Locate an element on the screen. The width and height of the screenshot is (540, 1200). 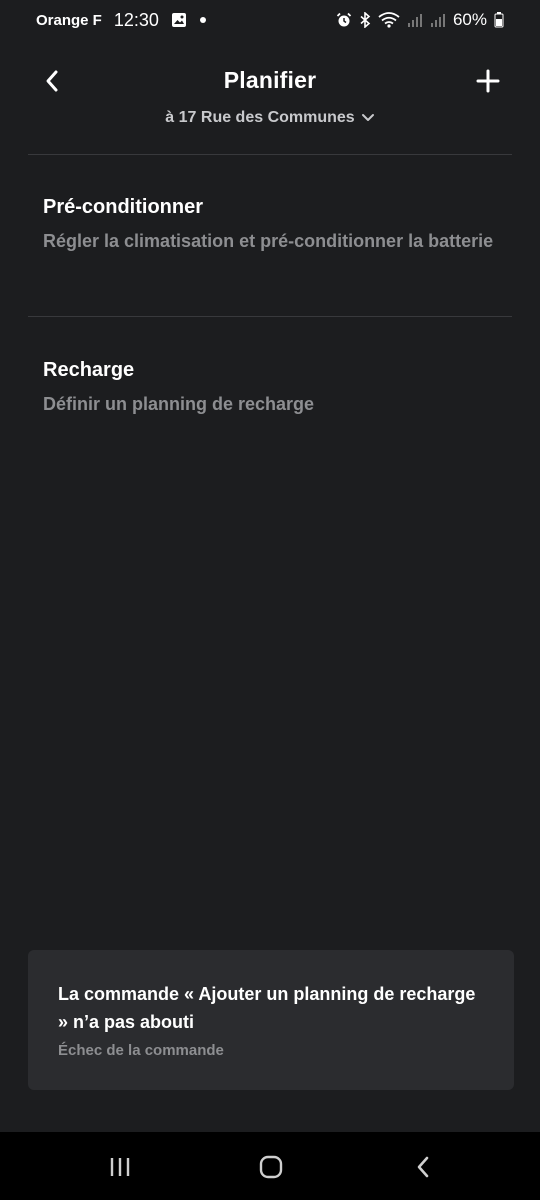
wifi-icon is located at coordinates (389, 20).